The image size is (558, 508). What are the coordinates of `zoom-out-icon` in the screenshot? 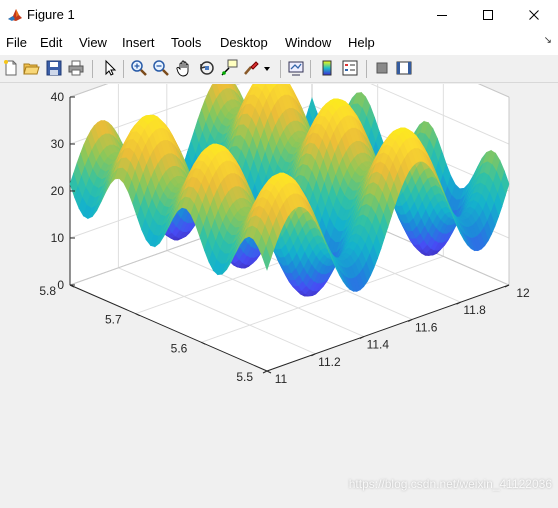 It's located at (161, 68).